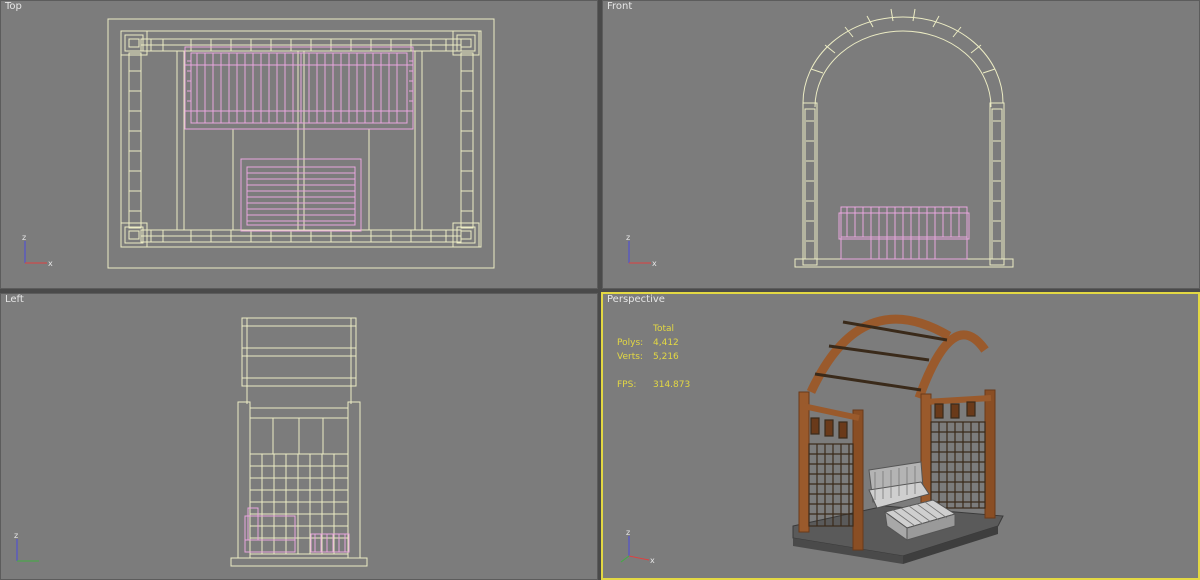 Image resolution: width=1200 pixels, height=580 pixels. Describe the element at coordinates (26, 546) in the screenshot. I see `axis-gizmo-left: z` at that location.